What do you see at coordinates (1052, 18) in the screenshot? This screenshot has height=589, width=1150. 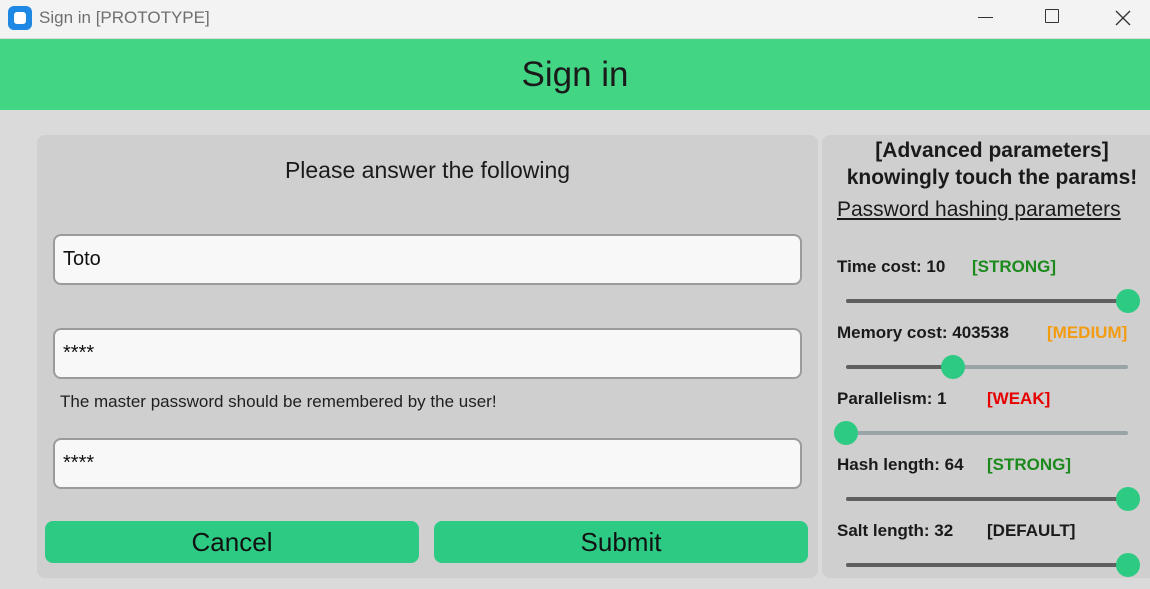 I see `maximize-button` at bounding box center [1052, 18].